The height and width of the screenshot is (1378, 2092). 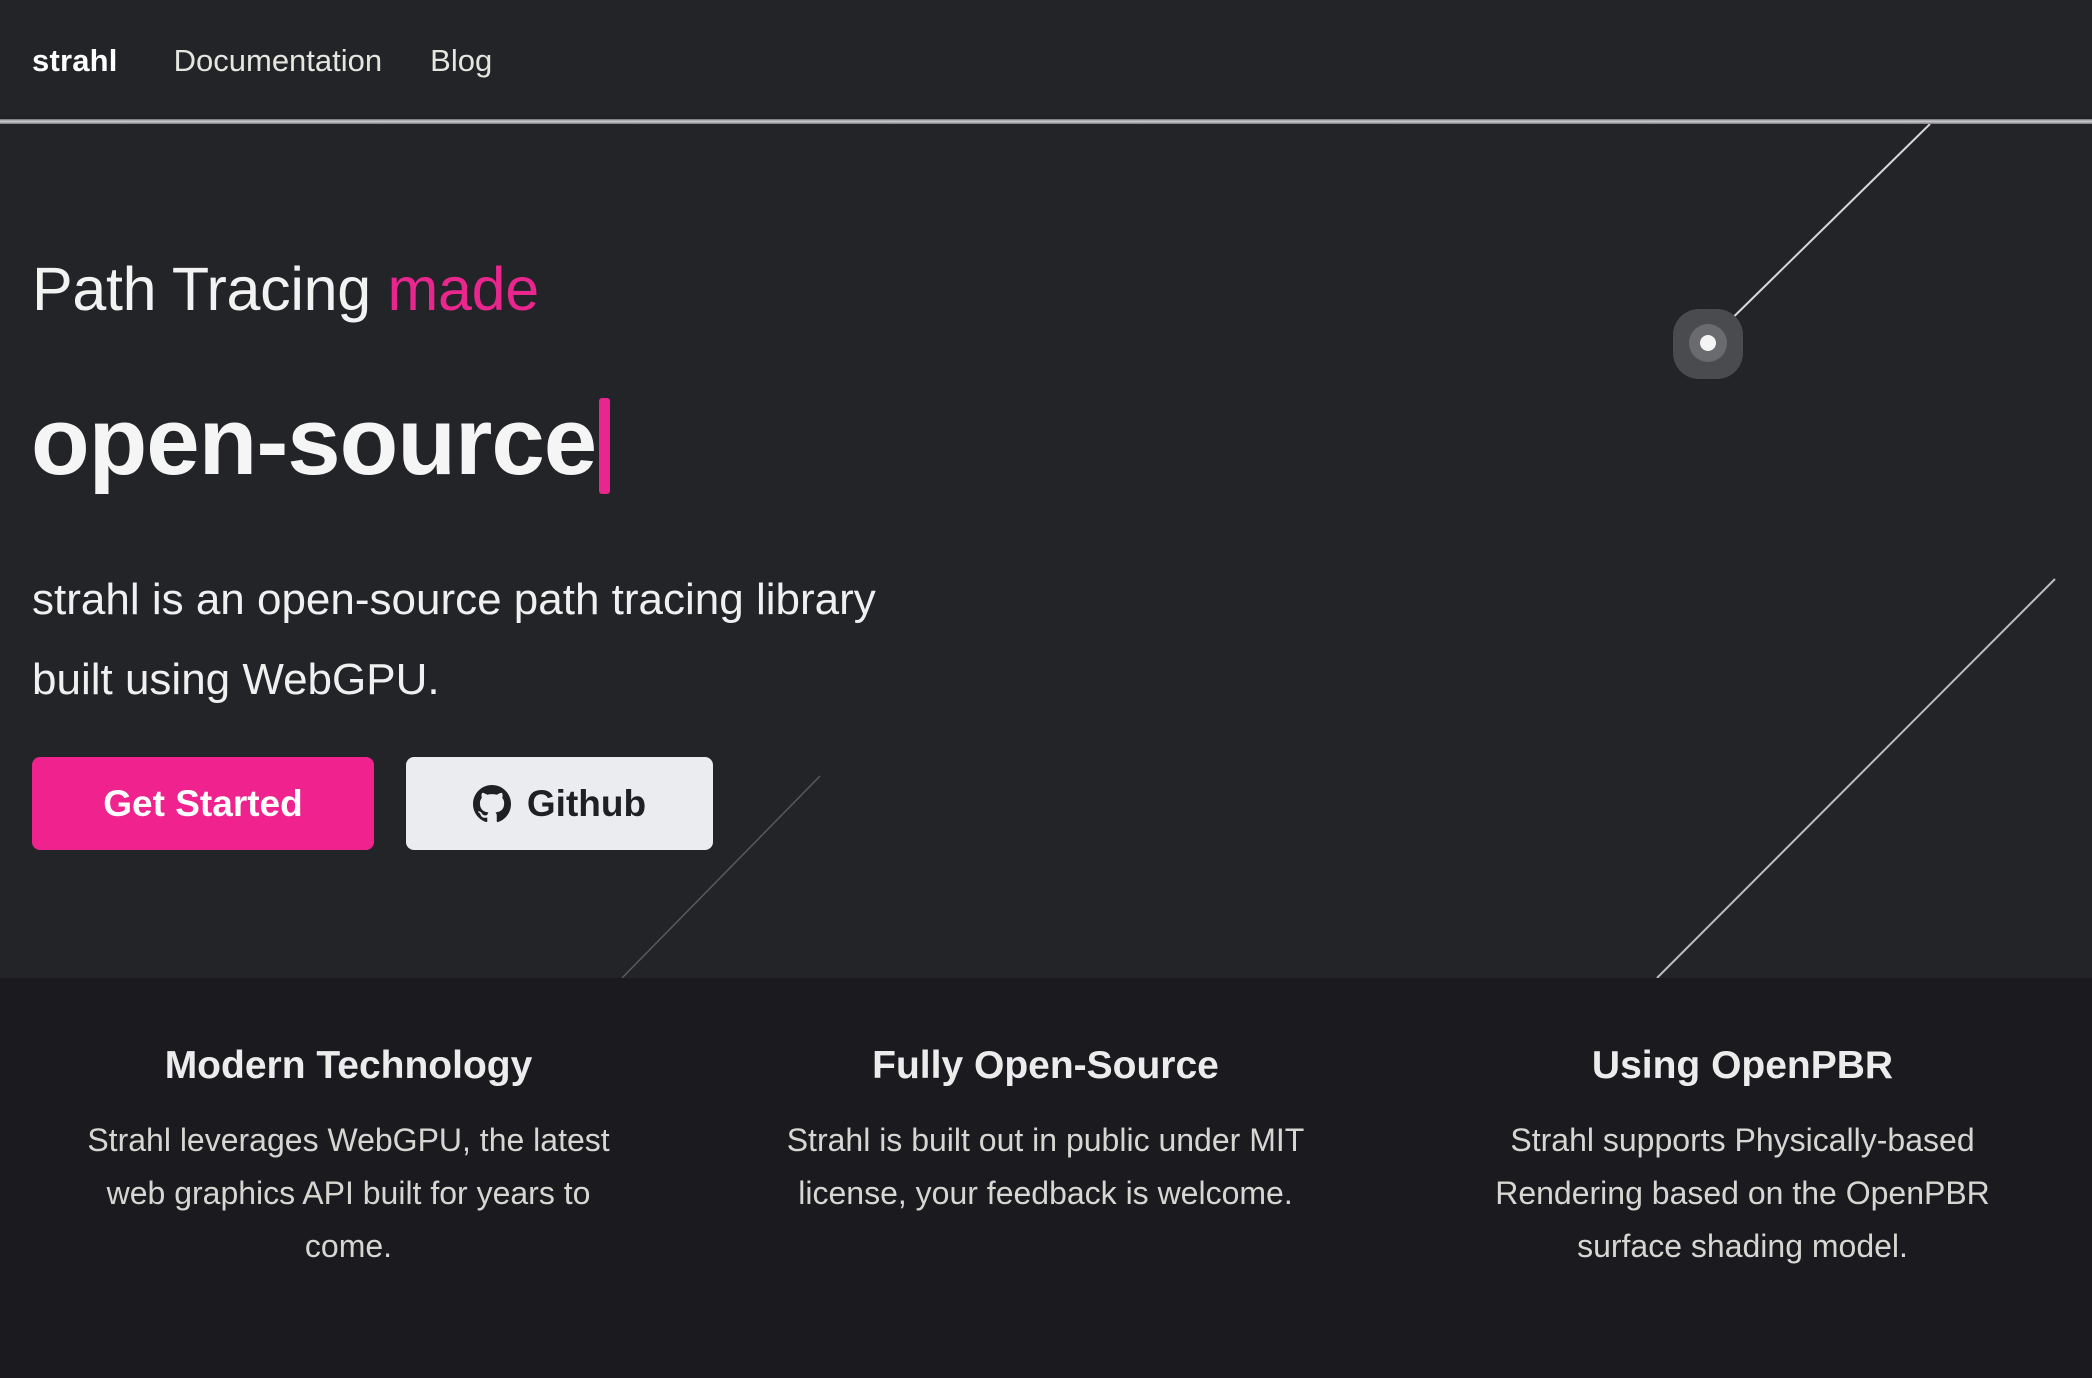 I want to click on get-started-button: Get Started, so click(x=203, y=803).